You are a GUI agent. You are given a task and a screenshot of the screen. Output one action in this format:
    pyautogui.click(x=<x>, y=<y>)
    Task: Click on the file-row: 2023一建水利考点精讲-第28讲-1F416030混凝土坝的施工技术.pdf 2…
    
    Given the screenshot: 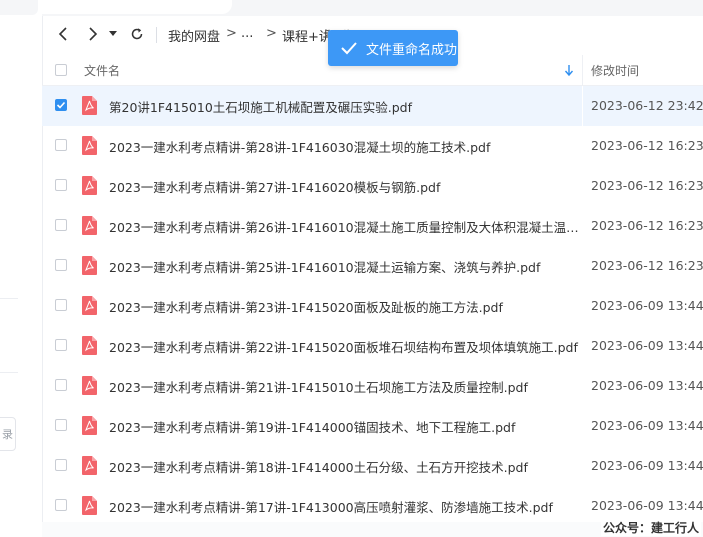 What is the action you would take?
    pyautogui.click(x=372, y=146)
    